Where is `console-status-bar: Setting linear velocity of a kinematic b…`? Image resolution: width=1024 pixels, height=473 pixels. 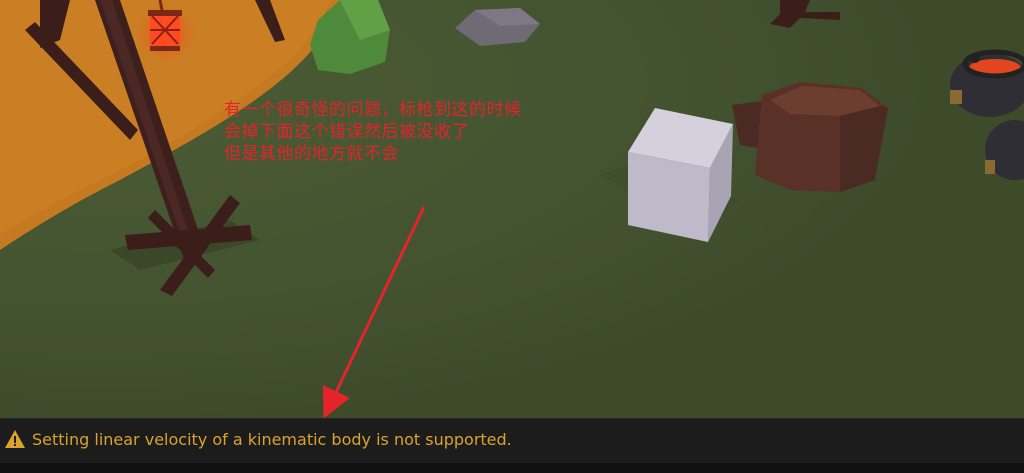
console-status-bar: Setting linear velocity of a kinematic b… is located at coordinates (512, 445).